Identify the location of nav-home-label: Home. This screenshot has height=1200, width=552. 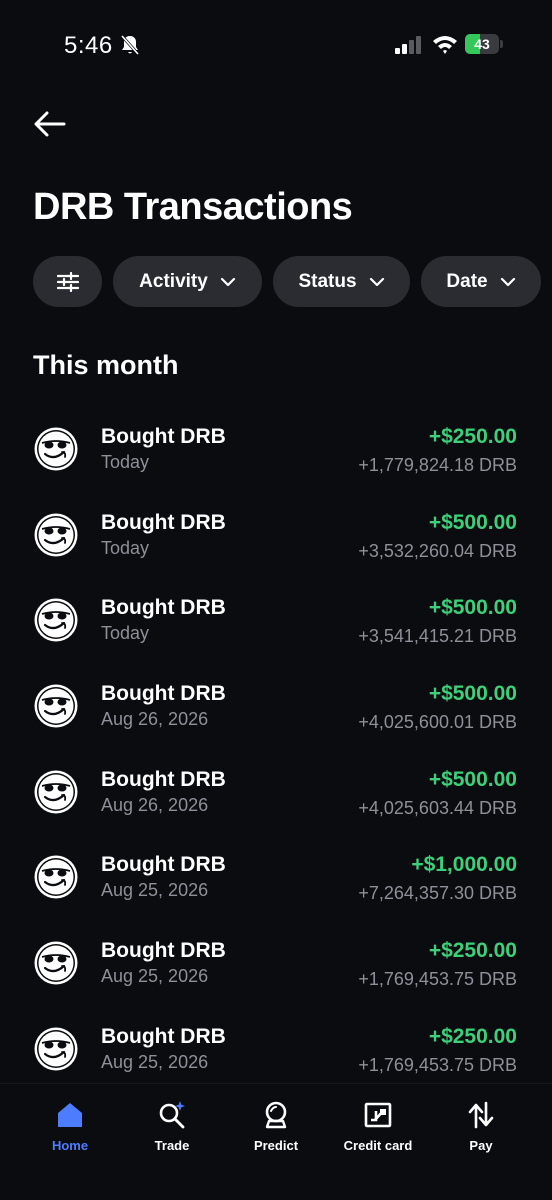
(70, 1145).